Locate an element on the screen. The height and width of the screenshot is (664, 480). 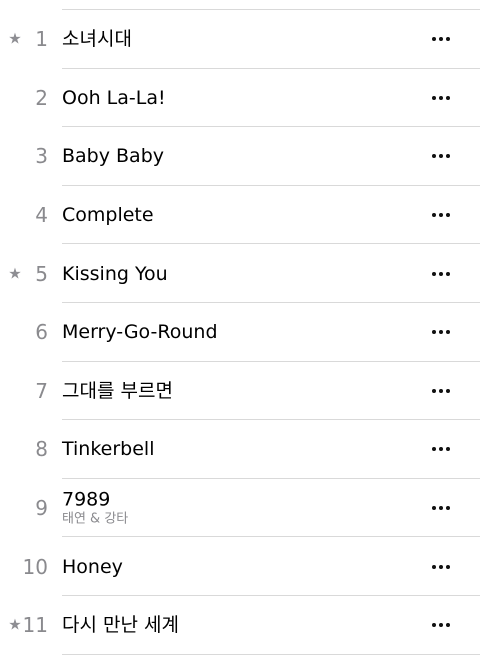
track-title: Merry-Go-Round is located at coordinates (140, 332).